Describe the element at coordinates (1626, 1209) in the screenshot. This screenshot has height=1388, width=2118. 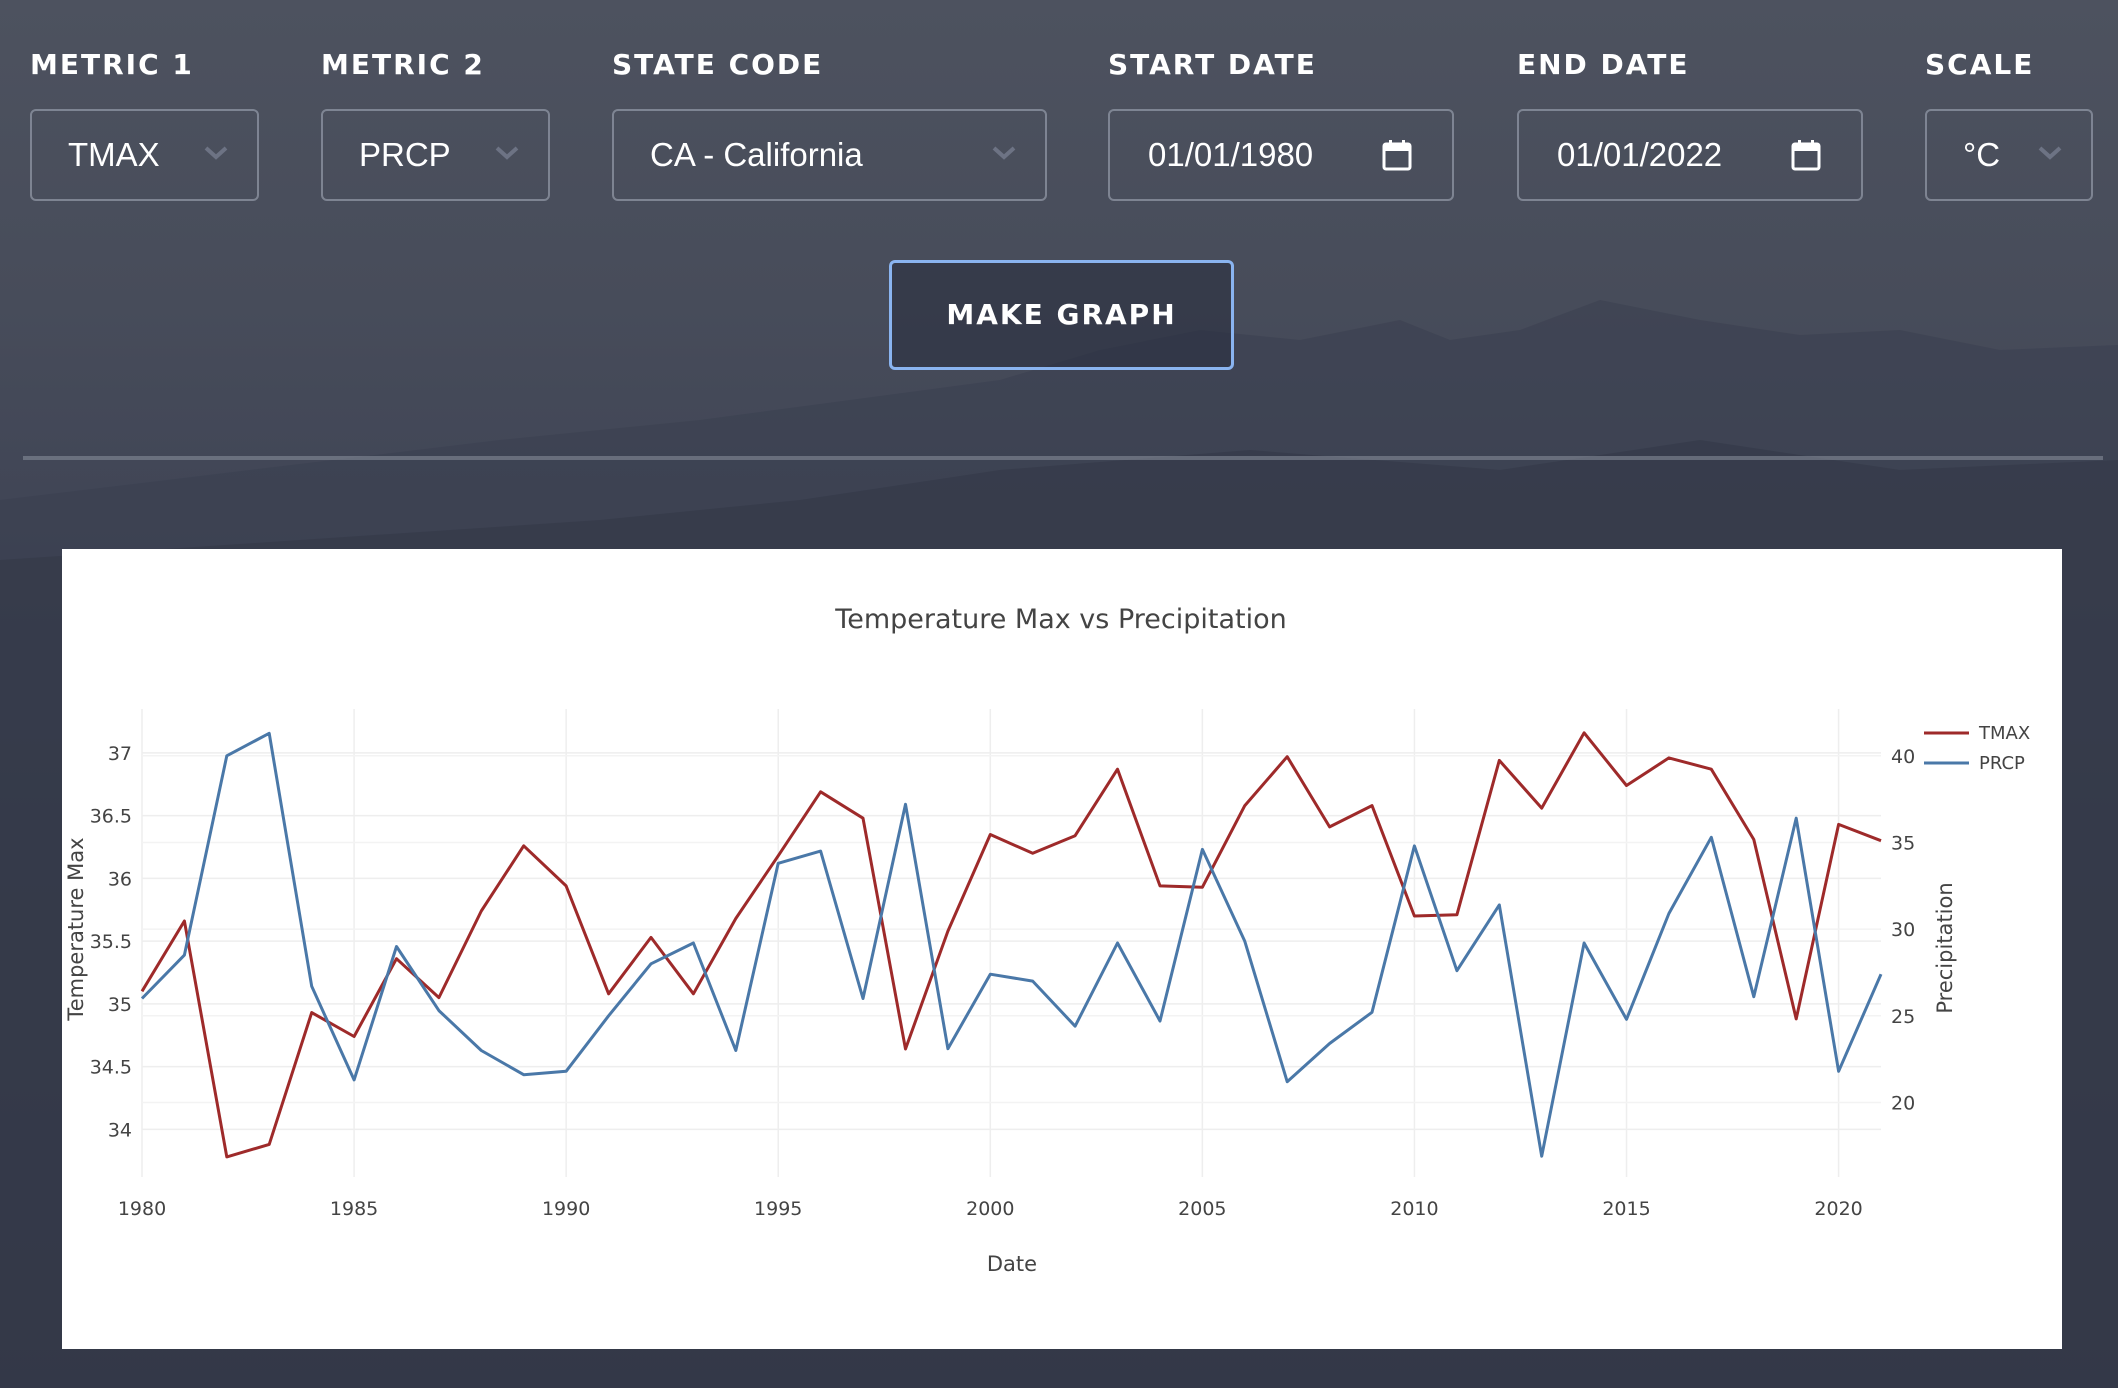
I see `x-tick-label: 2015` at that location.